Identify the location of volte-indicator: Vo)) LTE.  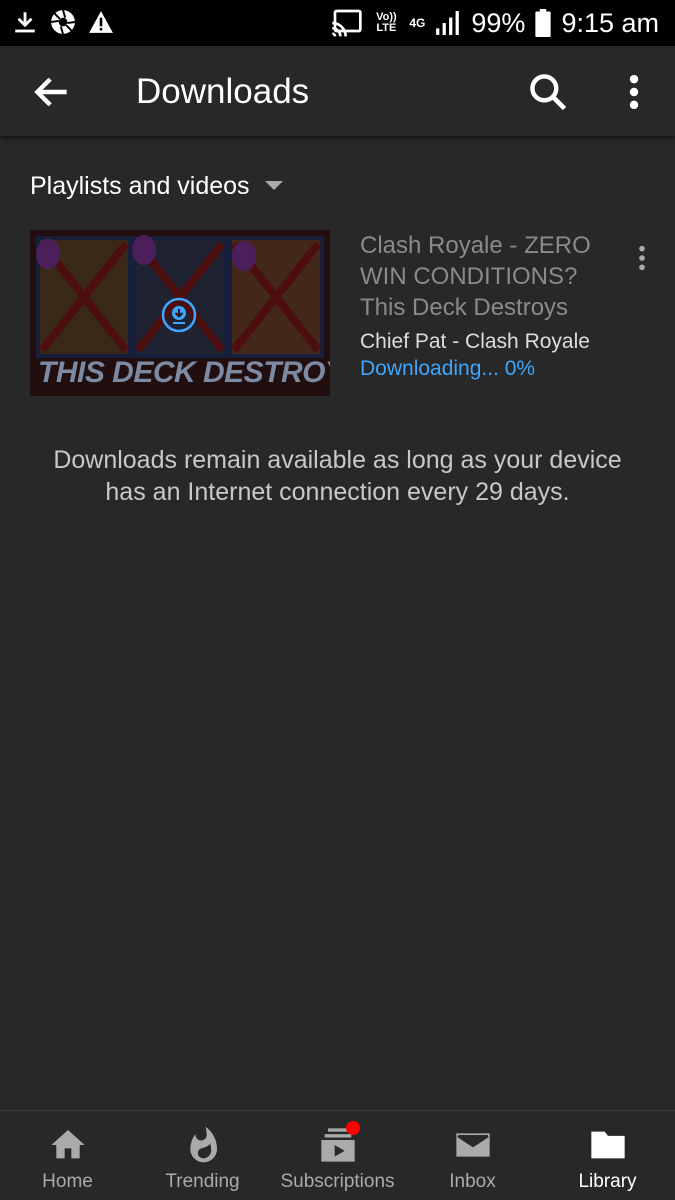
(386, 22).